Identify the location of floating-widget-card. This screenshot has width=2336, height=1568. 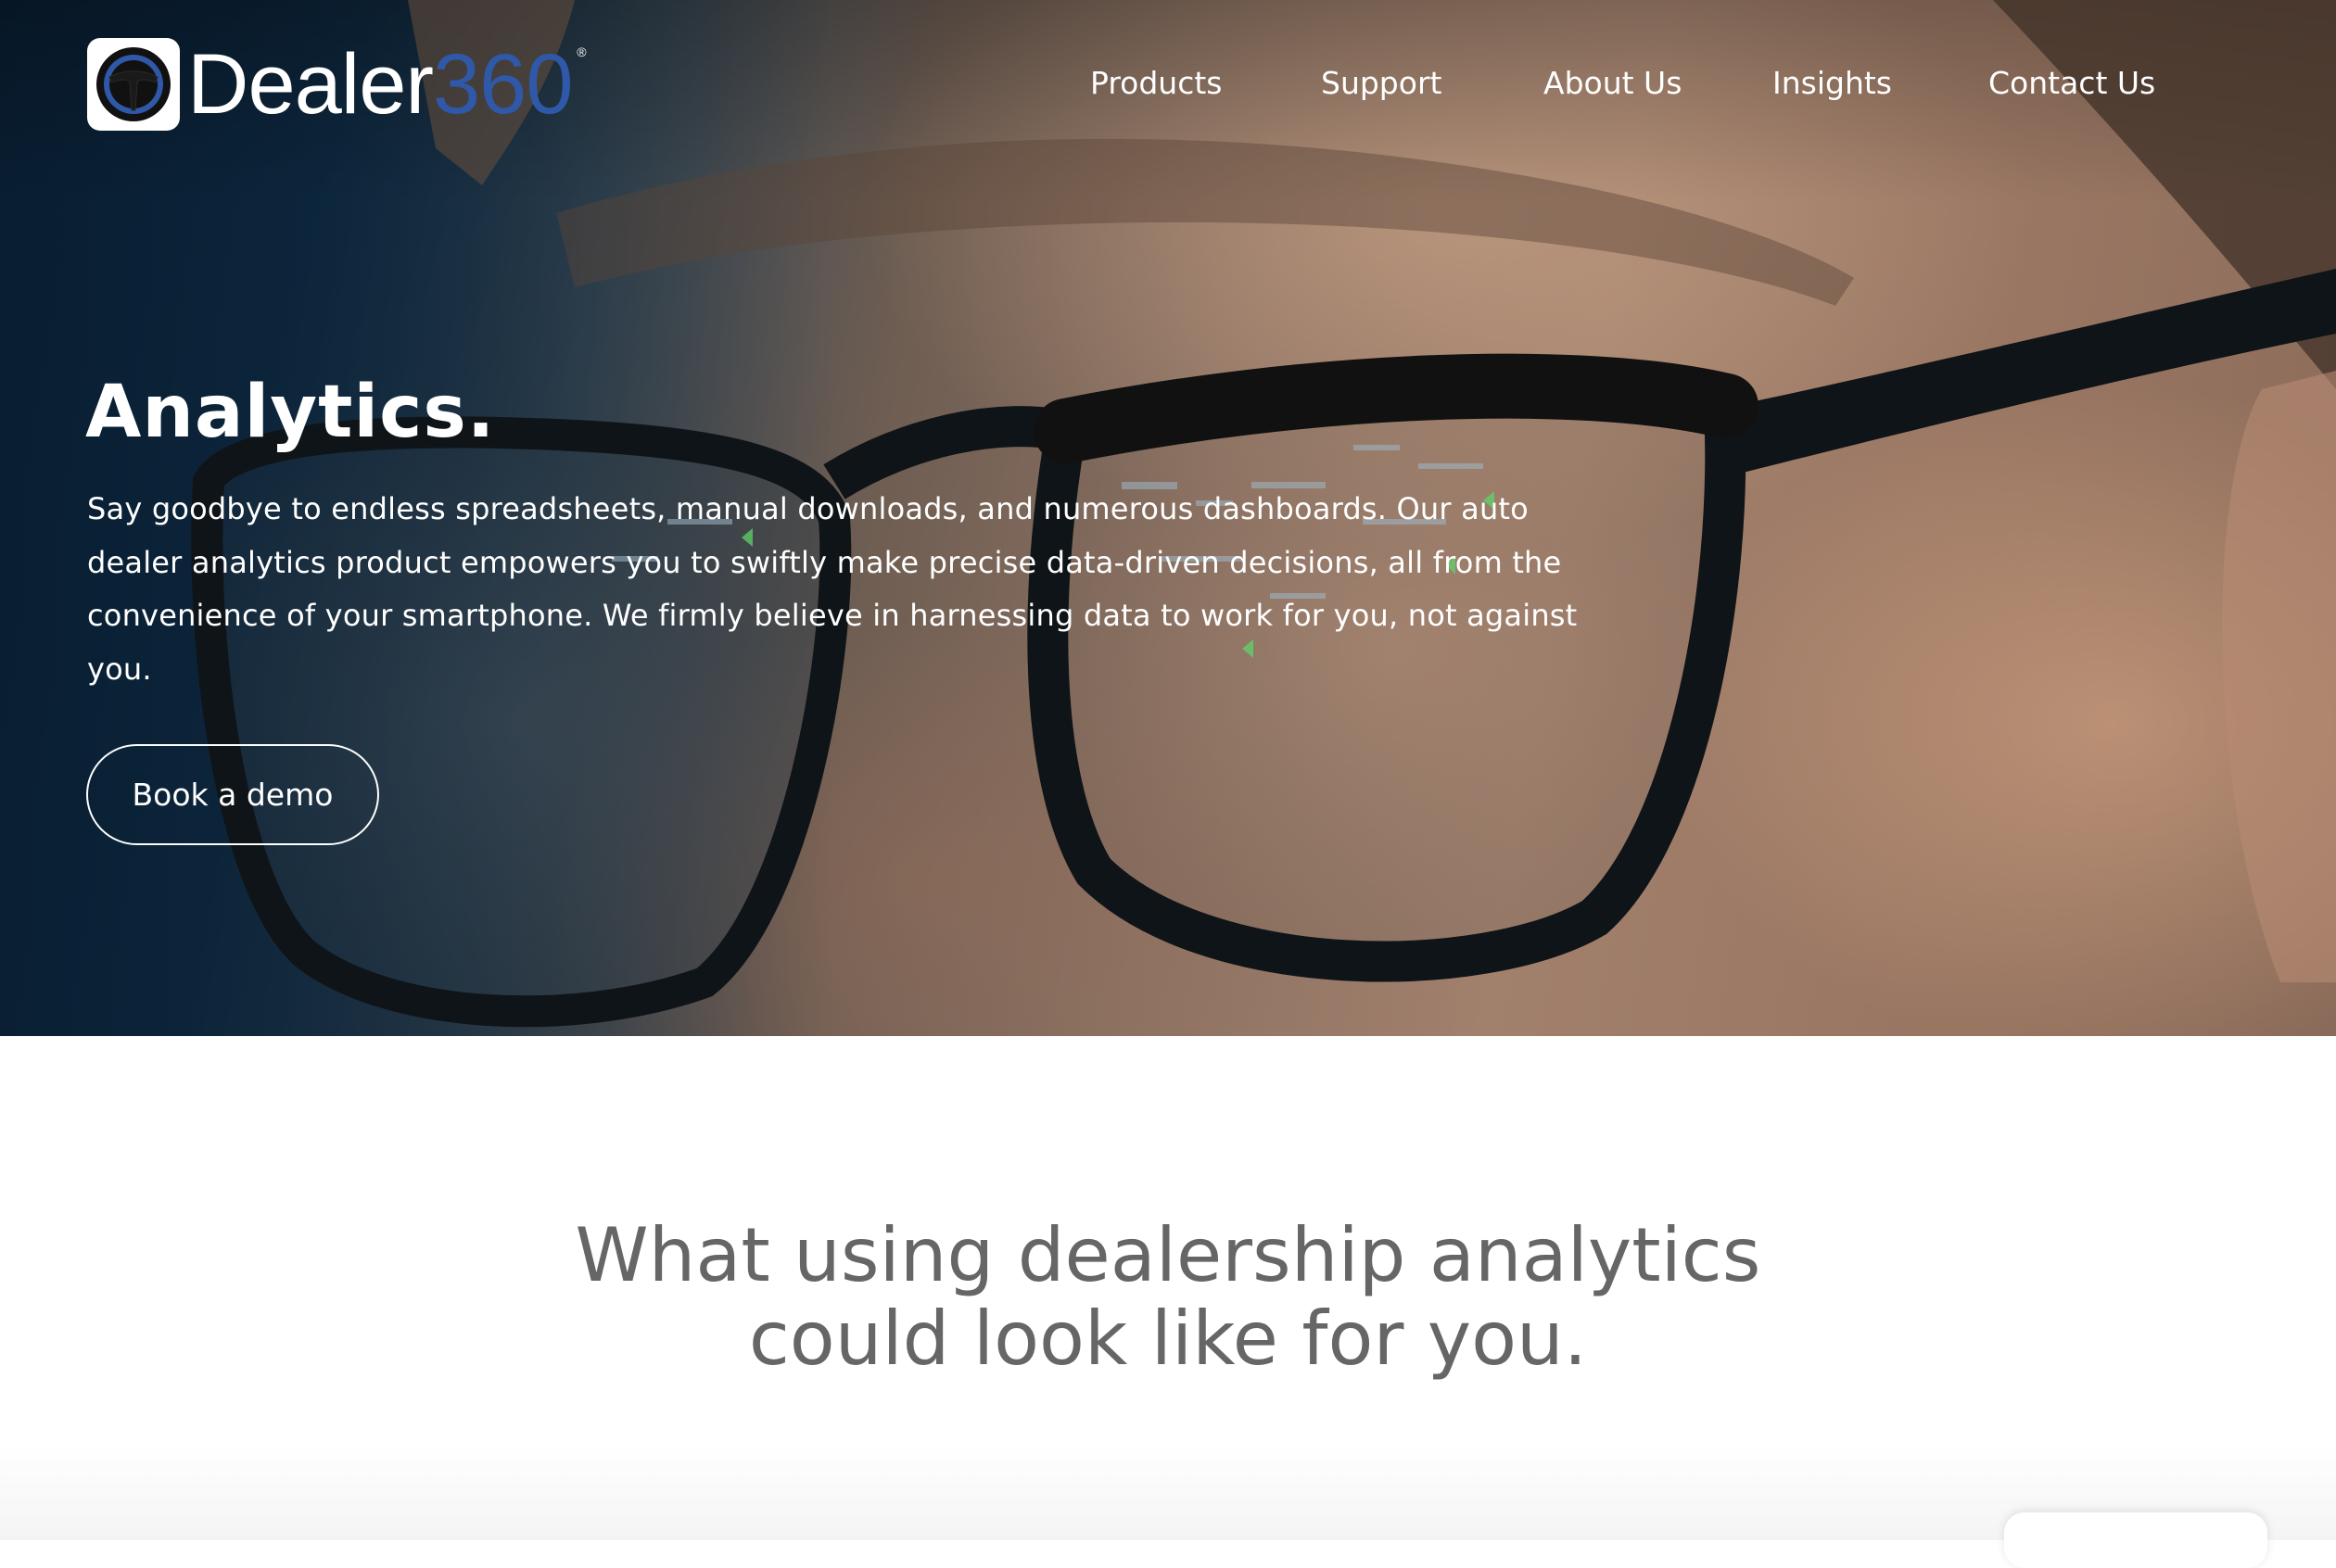
(2136, 1540).